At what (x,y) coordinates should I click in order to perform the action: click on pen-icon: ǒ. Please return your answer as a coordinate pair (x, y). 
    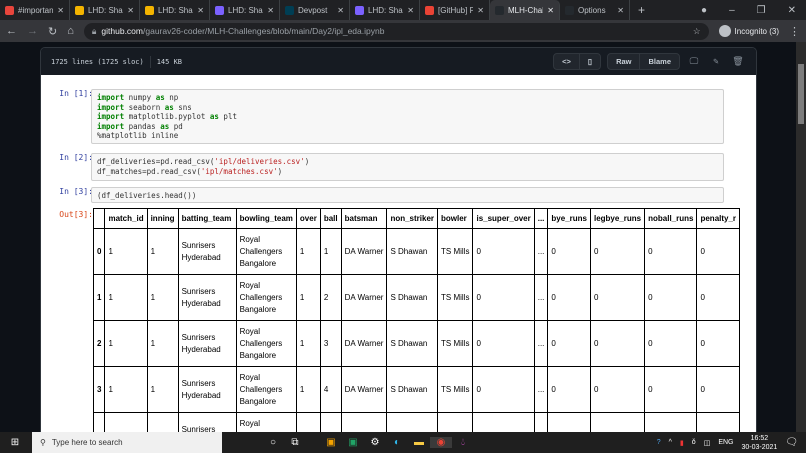
    Looking at the image, I should click on (694, 442).